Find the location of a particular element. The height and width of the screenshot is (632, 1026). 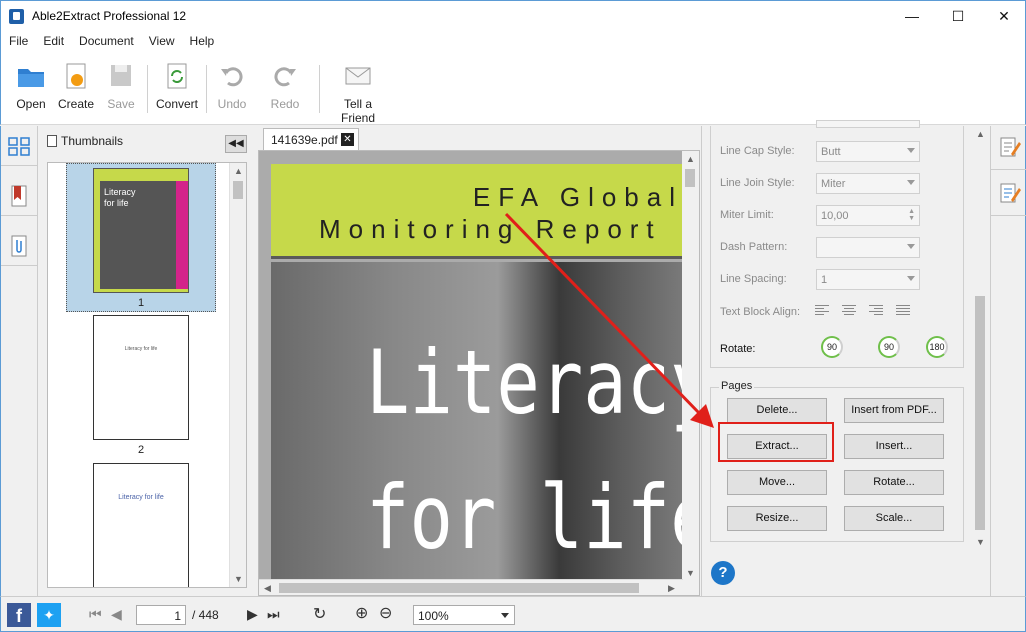

tell-a-friend-button: Tell a Friend is located at coordinates (358, 93).